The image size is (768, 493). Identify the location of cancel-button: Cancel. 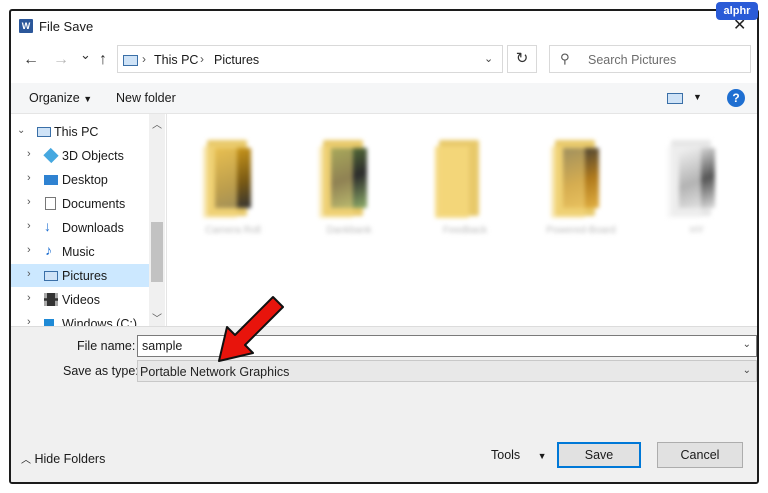
(700, 455).